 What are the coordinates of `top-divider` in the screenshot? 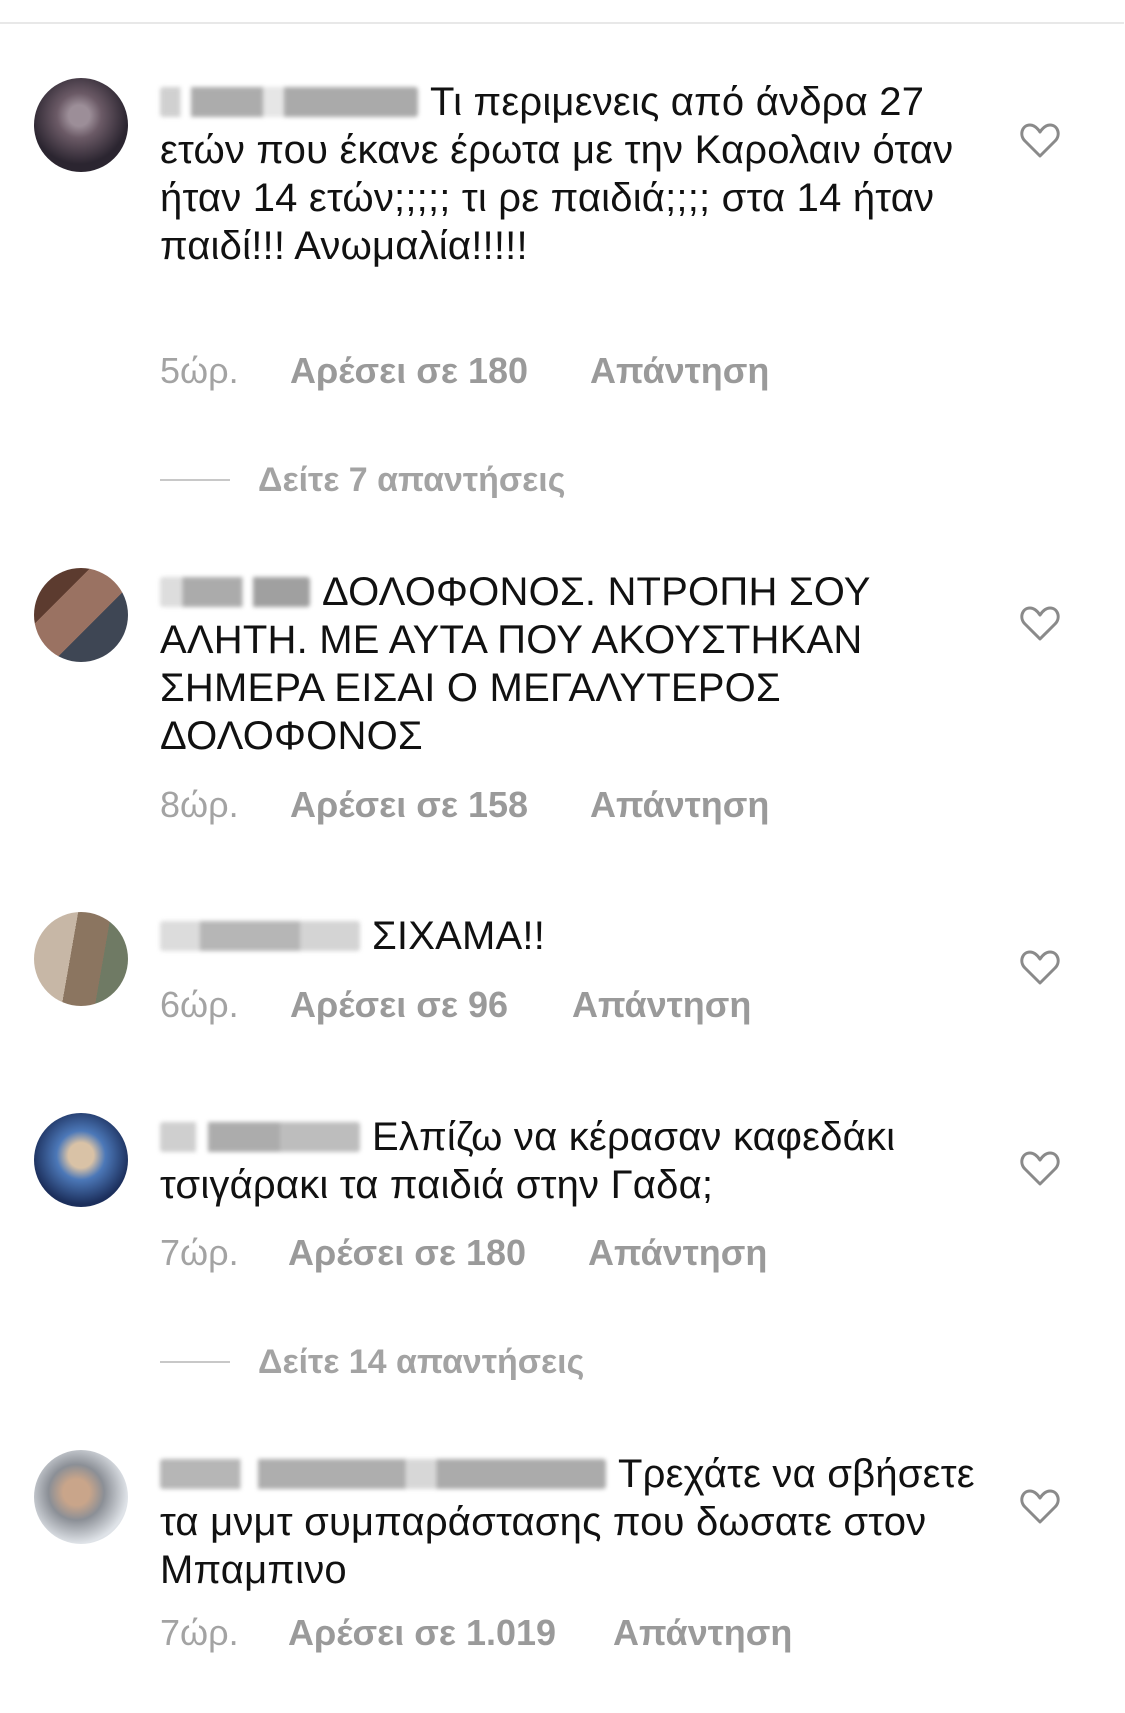 It's located at (562, 23).